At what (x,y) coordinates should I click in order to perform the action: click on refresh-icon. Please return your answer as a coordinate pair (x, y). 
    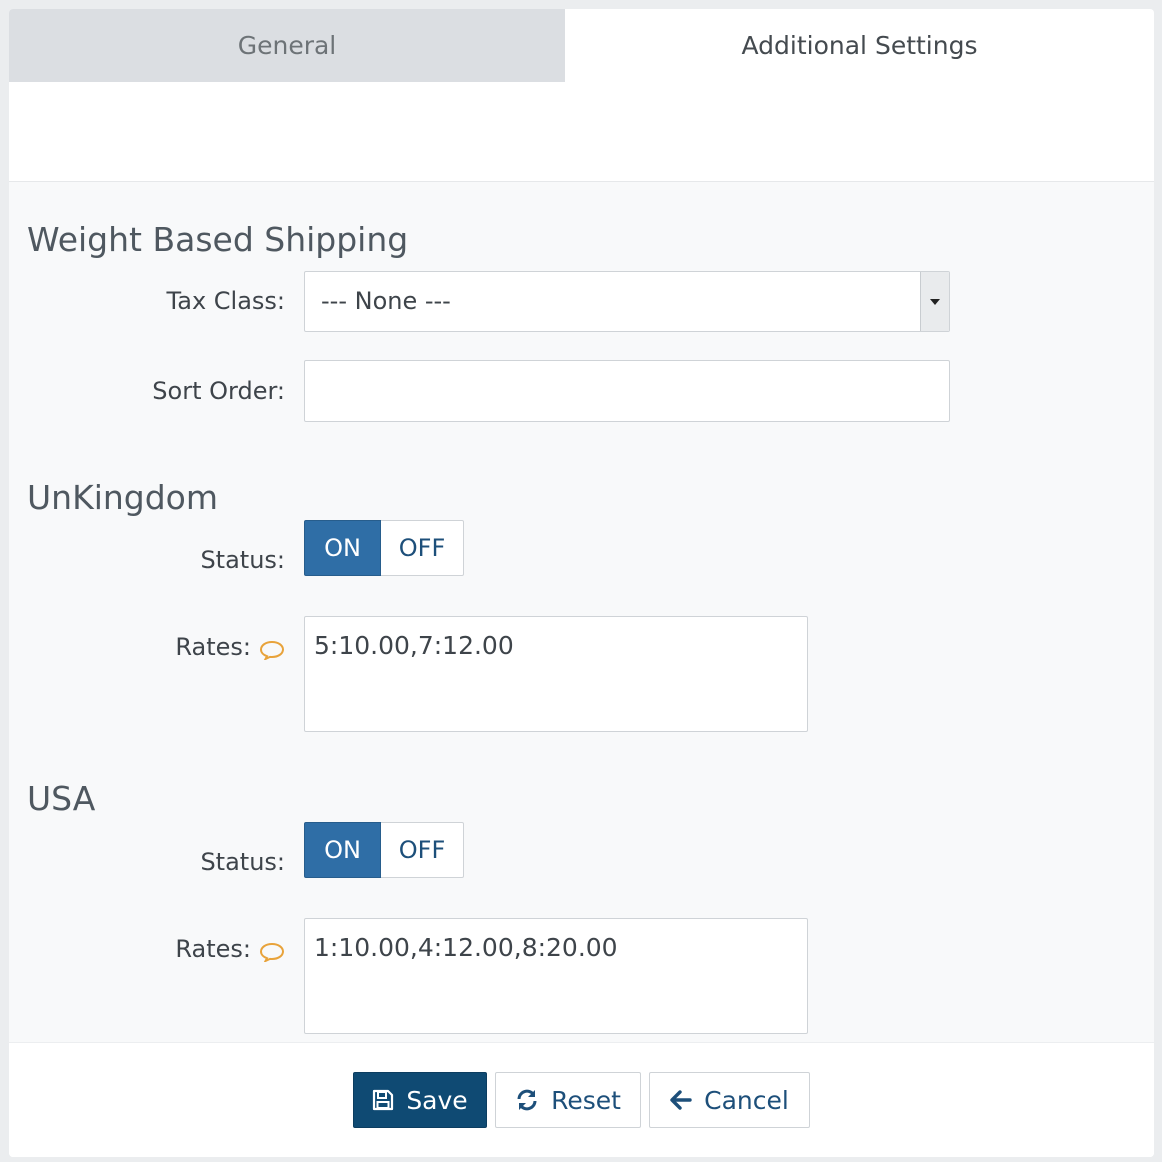
    Looking at the image, I should click on (527, 1100).